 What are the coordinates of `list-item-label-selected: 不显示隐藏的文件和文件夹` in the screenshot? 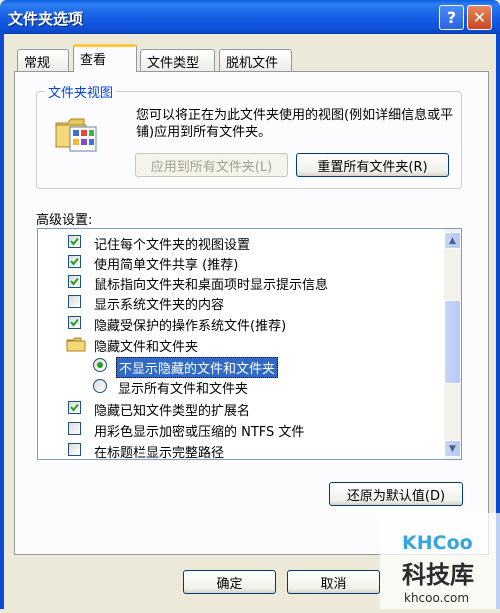 It's located at (197, 367).